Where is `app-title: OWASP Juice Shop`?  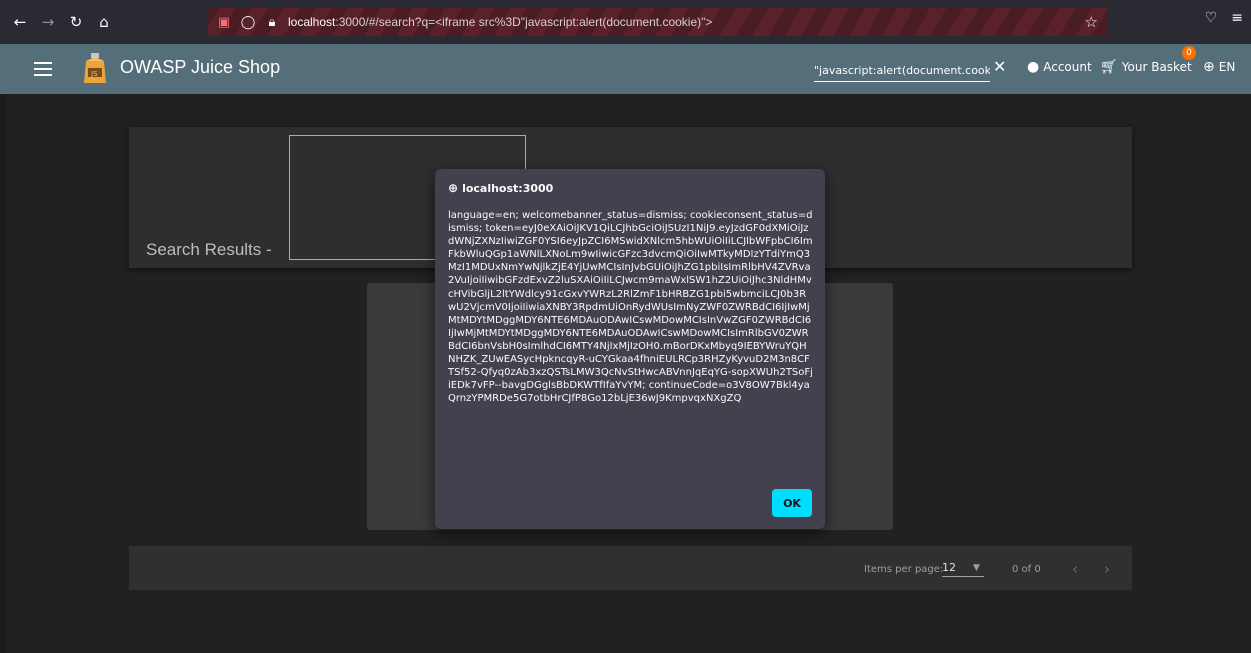 app-title: OWASP Juice Shop is located at coordinates (200, 67).